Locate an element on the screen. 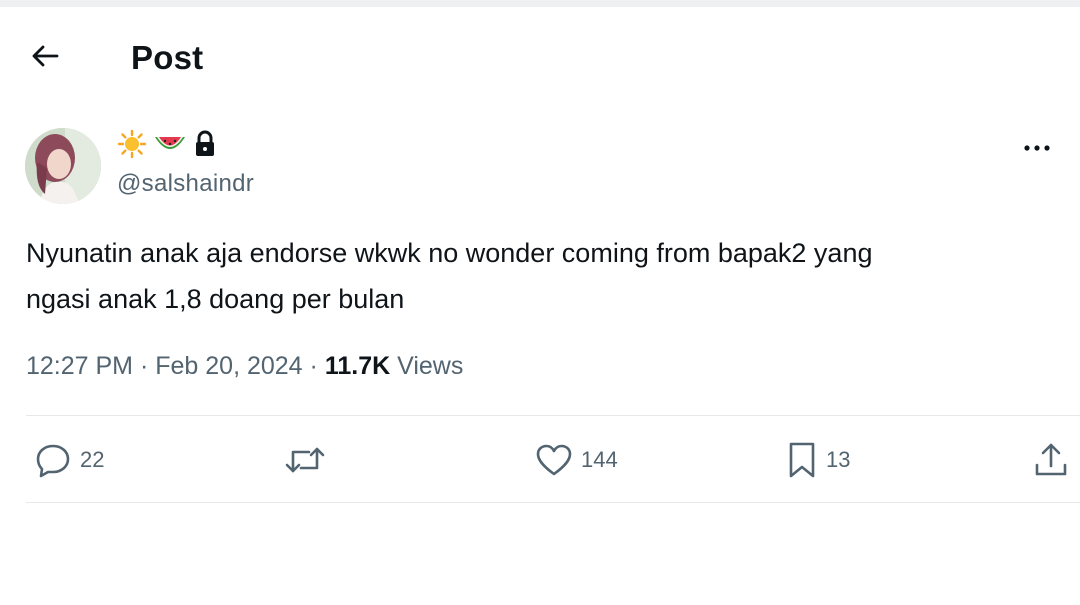 The width and height of the screenshot is (1080, 605). views-count: 11.7K is located at coordinates (357, 366).